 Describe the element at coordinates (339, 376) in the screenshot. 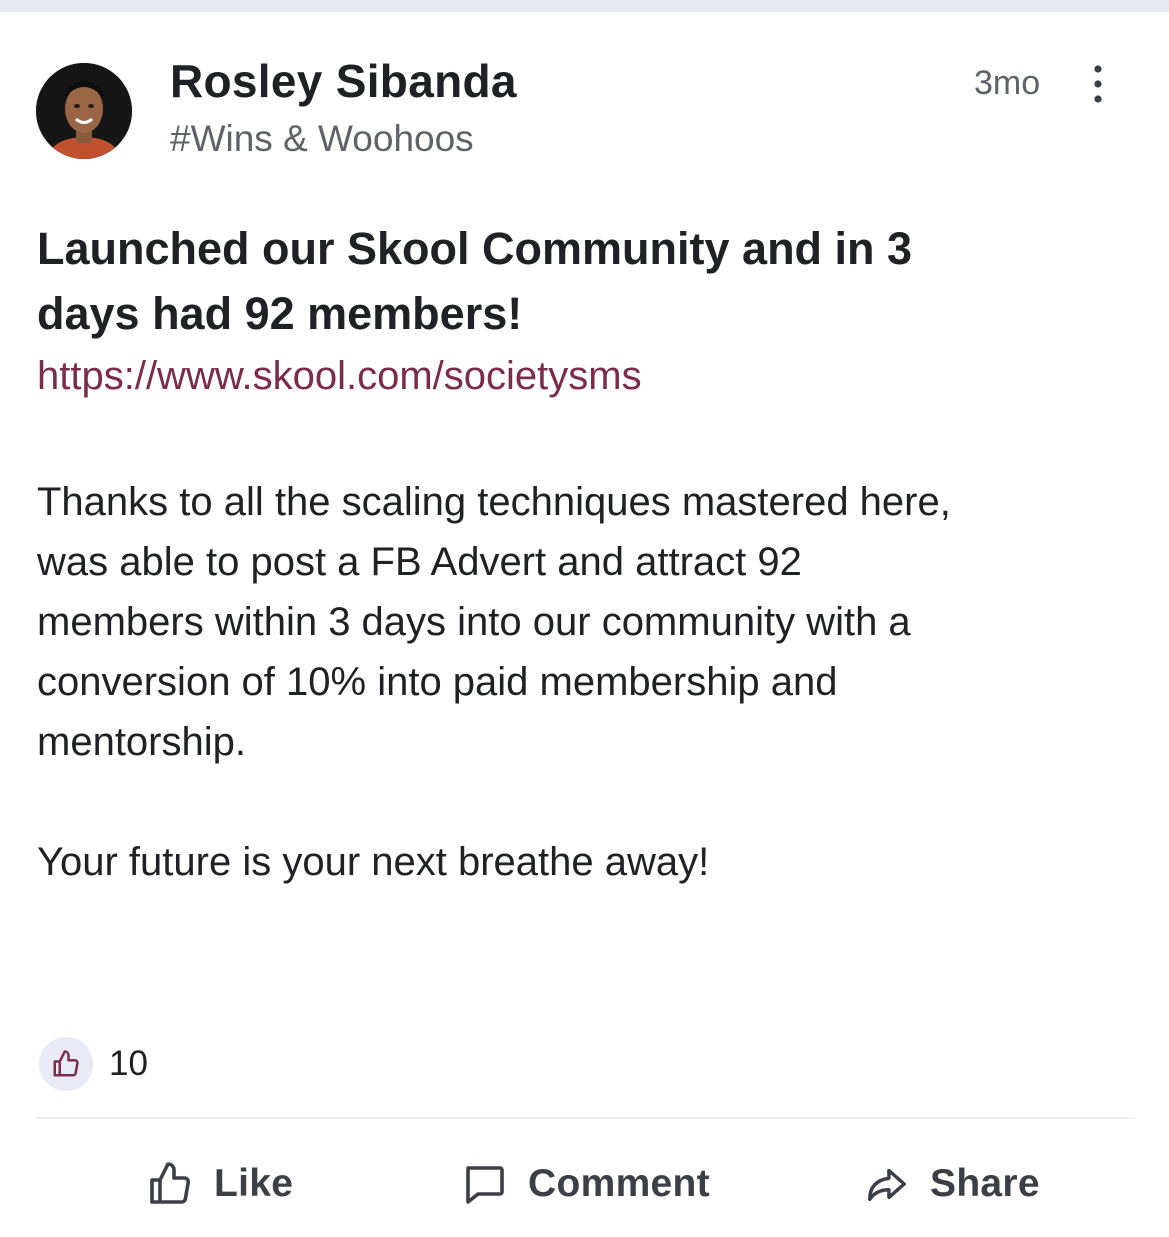

I see `post-link: https://www.skool.com/societysms` at that location.